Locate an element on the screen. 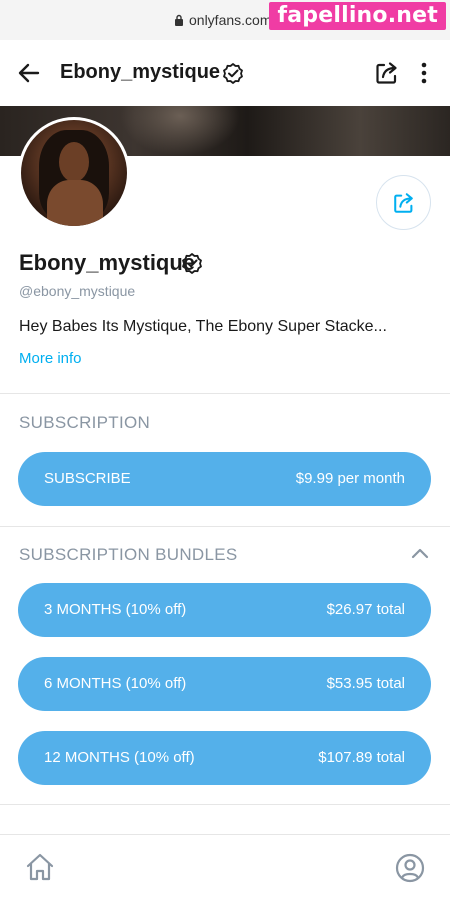 The width and height of the screenshot is (450, 902). bottom-navigation is located at coordinates (225, 868).